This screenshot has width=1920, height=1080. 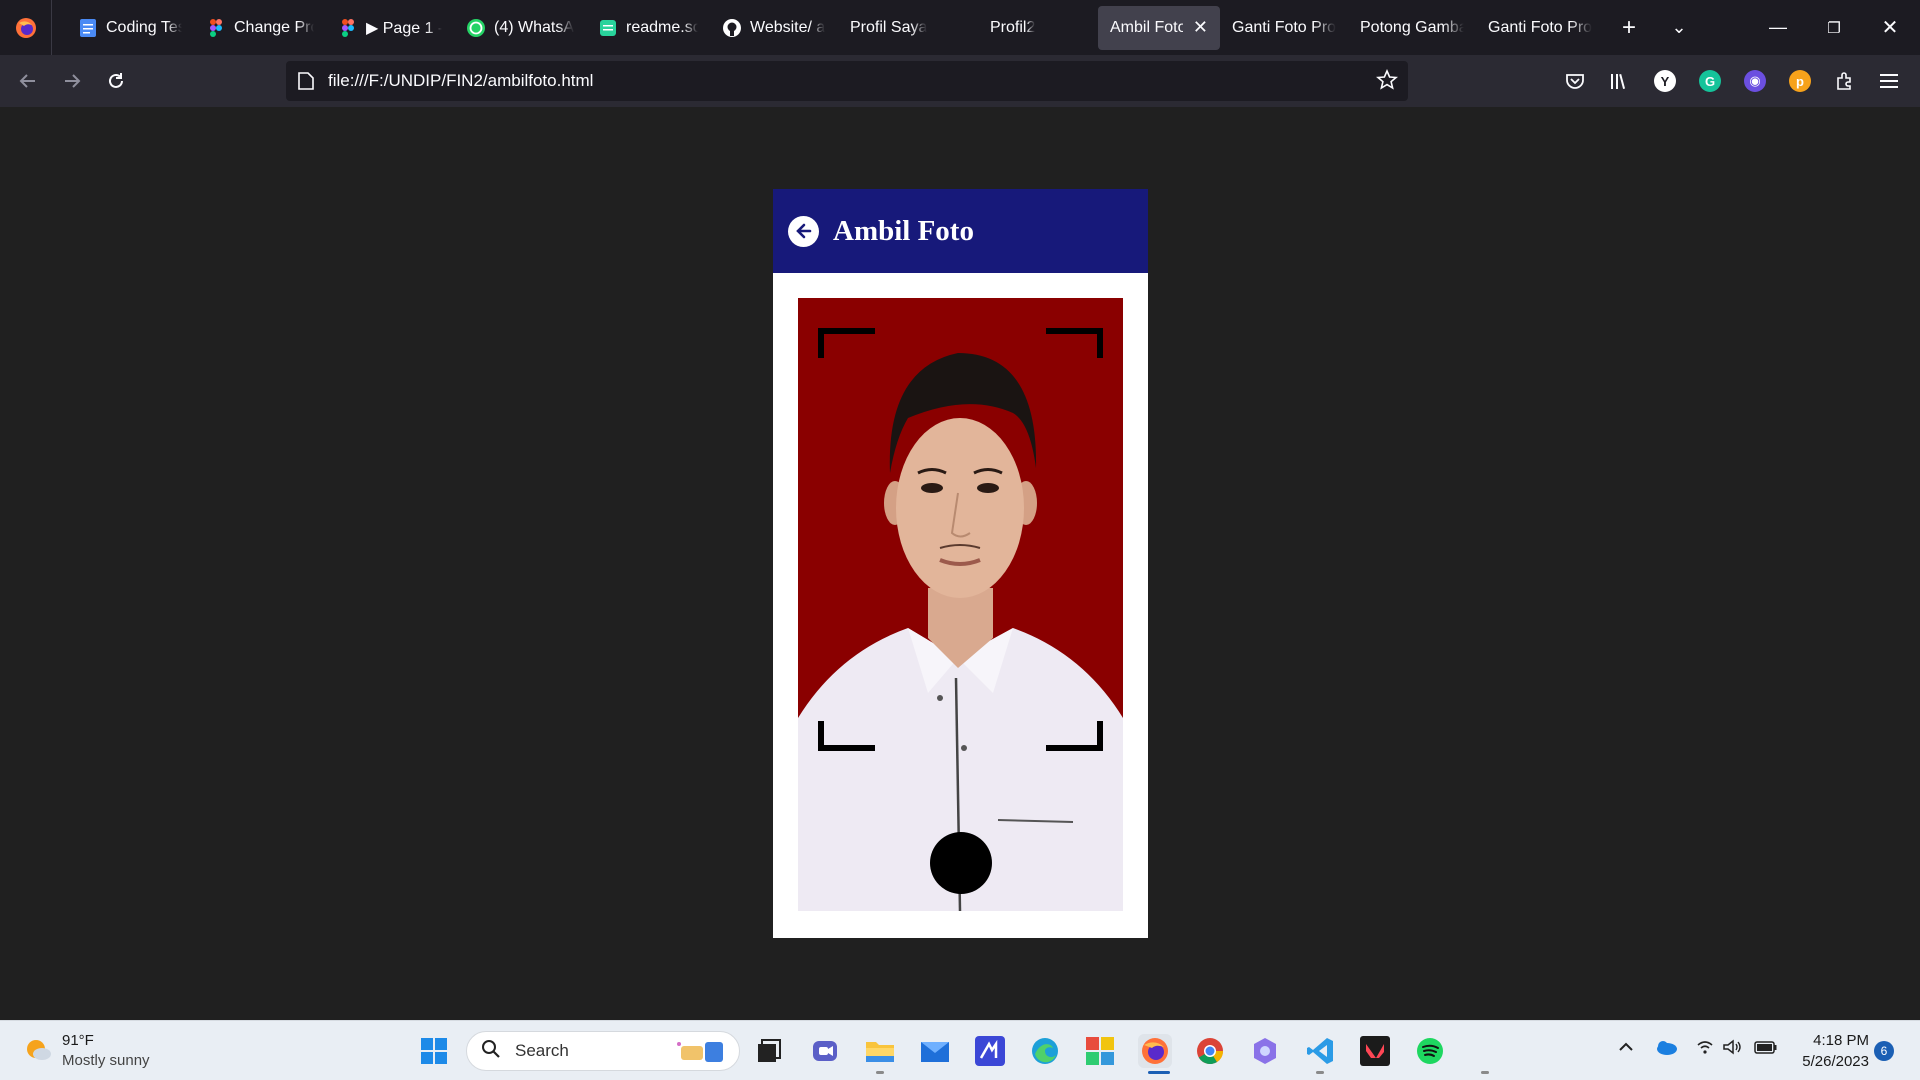 What do you see at coordinates (1375, 1051) in the screenshot?
I see `valorant-icon` at bounding box center [1375, 1051].